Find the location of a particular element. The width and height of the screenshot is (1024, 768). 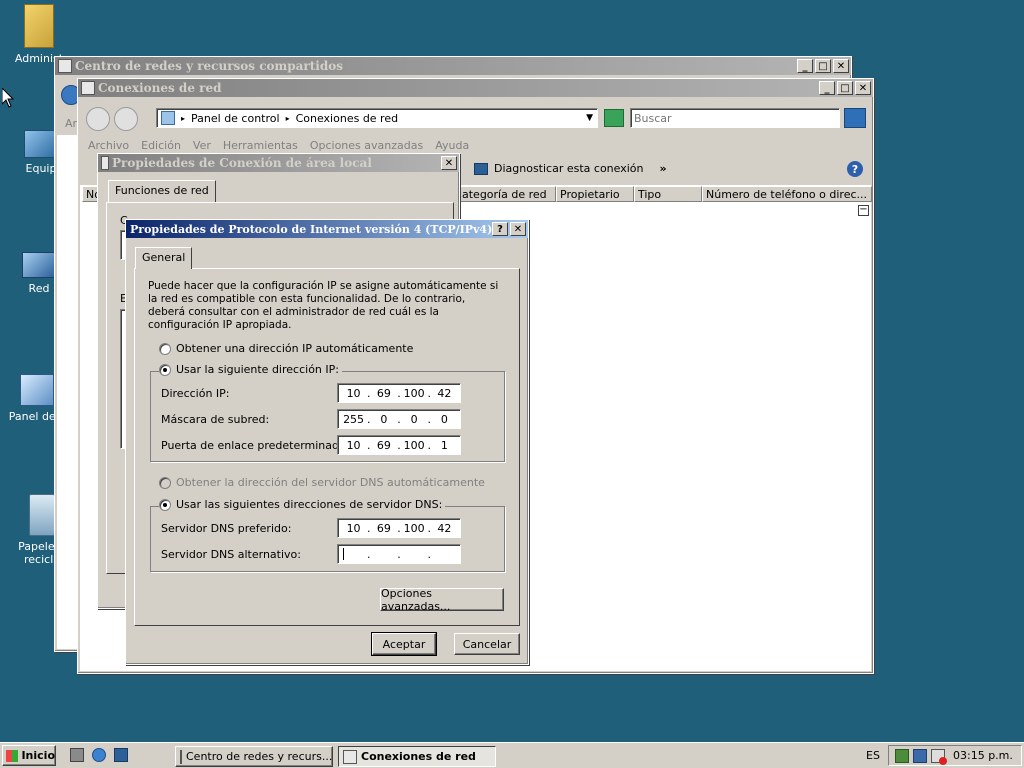

ip-octet: 1 is located at coordinates (444, 445).